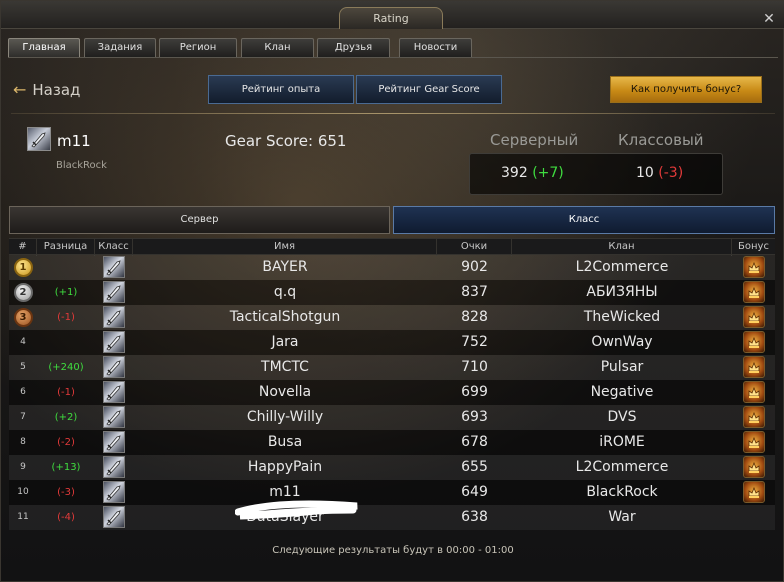  What do you see at coordinates (74, 141) in the screenshot?
I see `character-name: m11` at bounding box center [74, 141].